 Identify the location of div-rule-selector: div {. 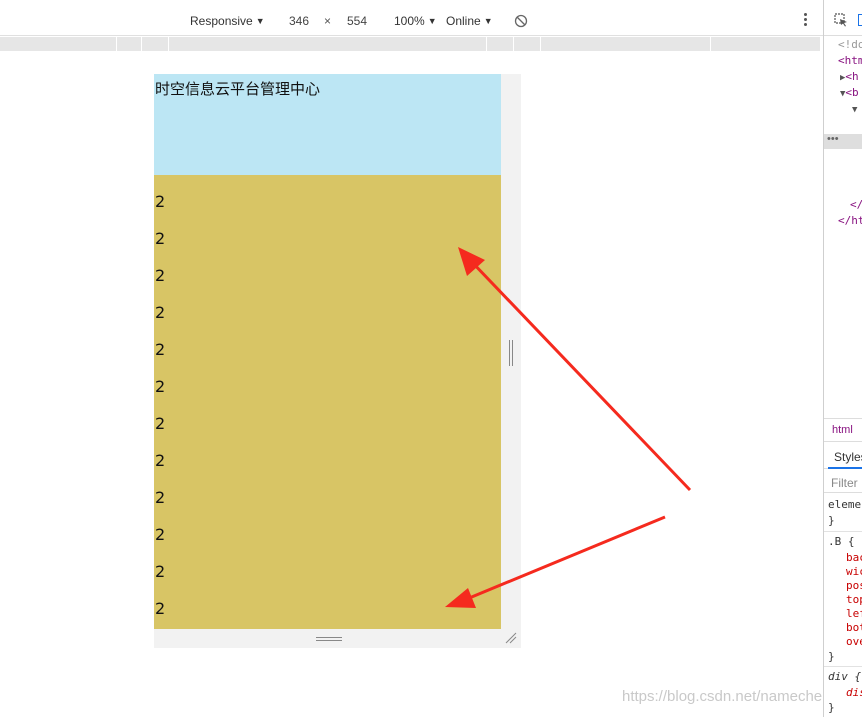
(845, 676).